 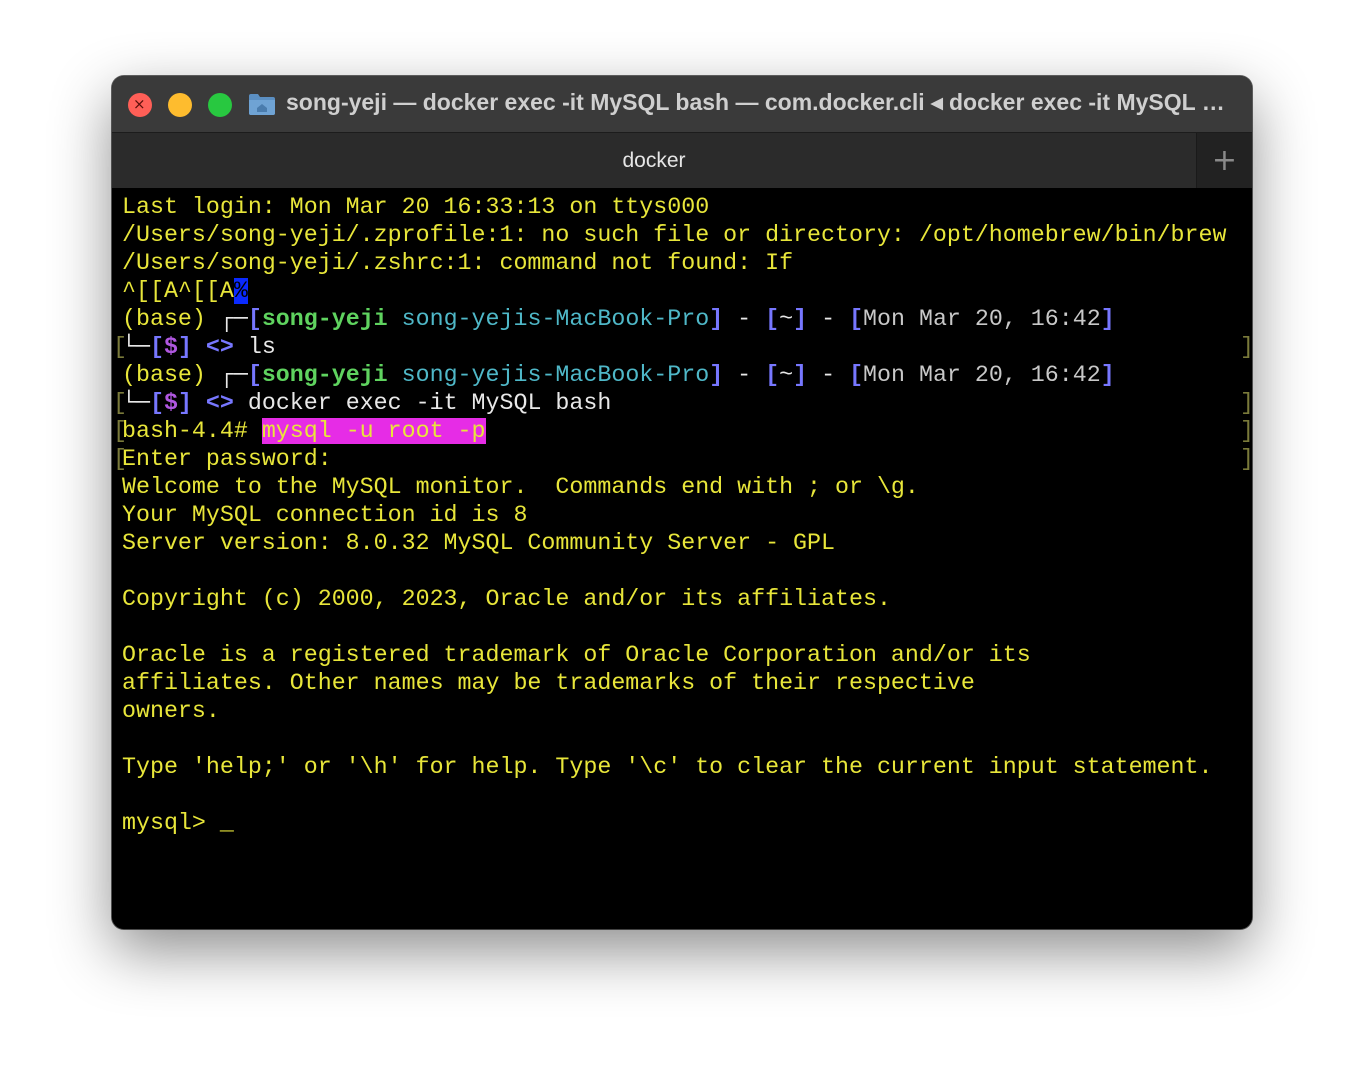 I want to click on bash-prompt-line: [bash-4.4# mysql -u root -p], so click(x=682, y=431).